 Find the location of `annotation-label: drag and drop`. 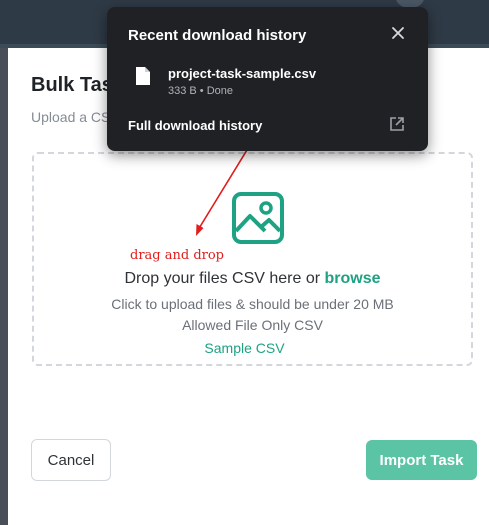

annotation-label: drag and drop is located at coordinates (177, 255).